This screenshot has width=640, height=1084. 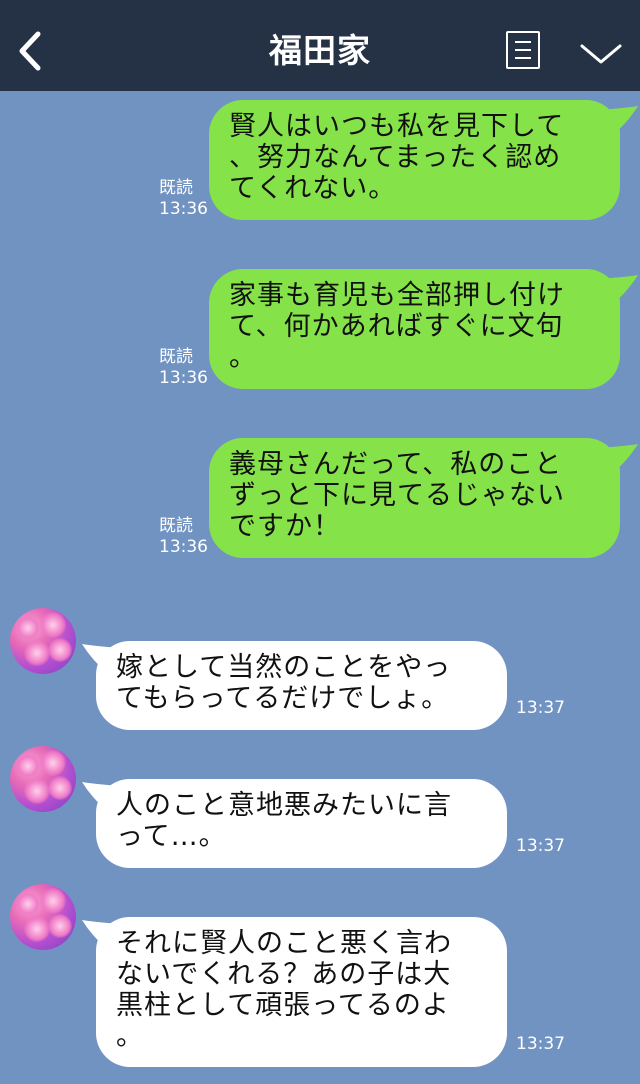 I want to click on dropdown-button, so click(x=601, y=54).